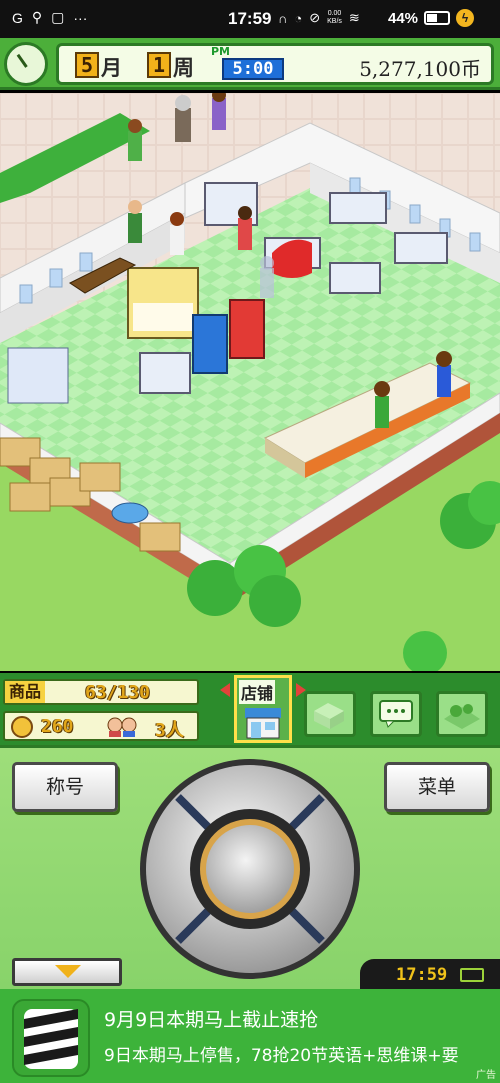  I want to click on tab-goods, so click(330, 714).